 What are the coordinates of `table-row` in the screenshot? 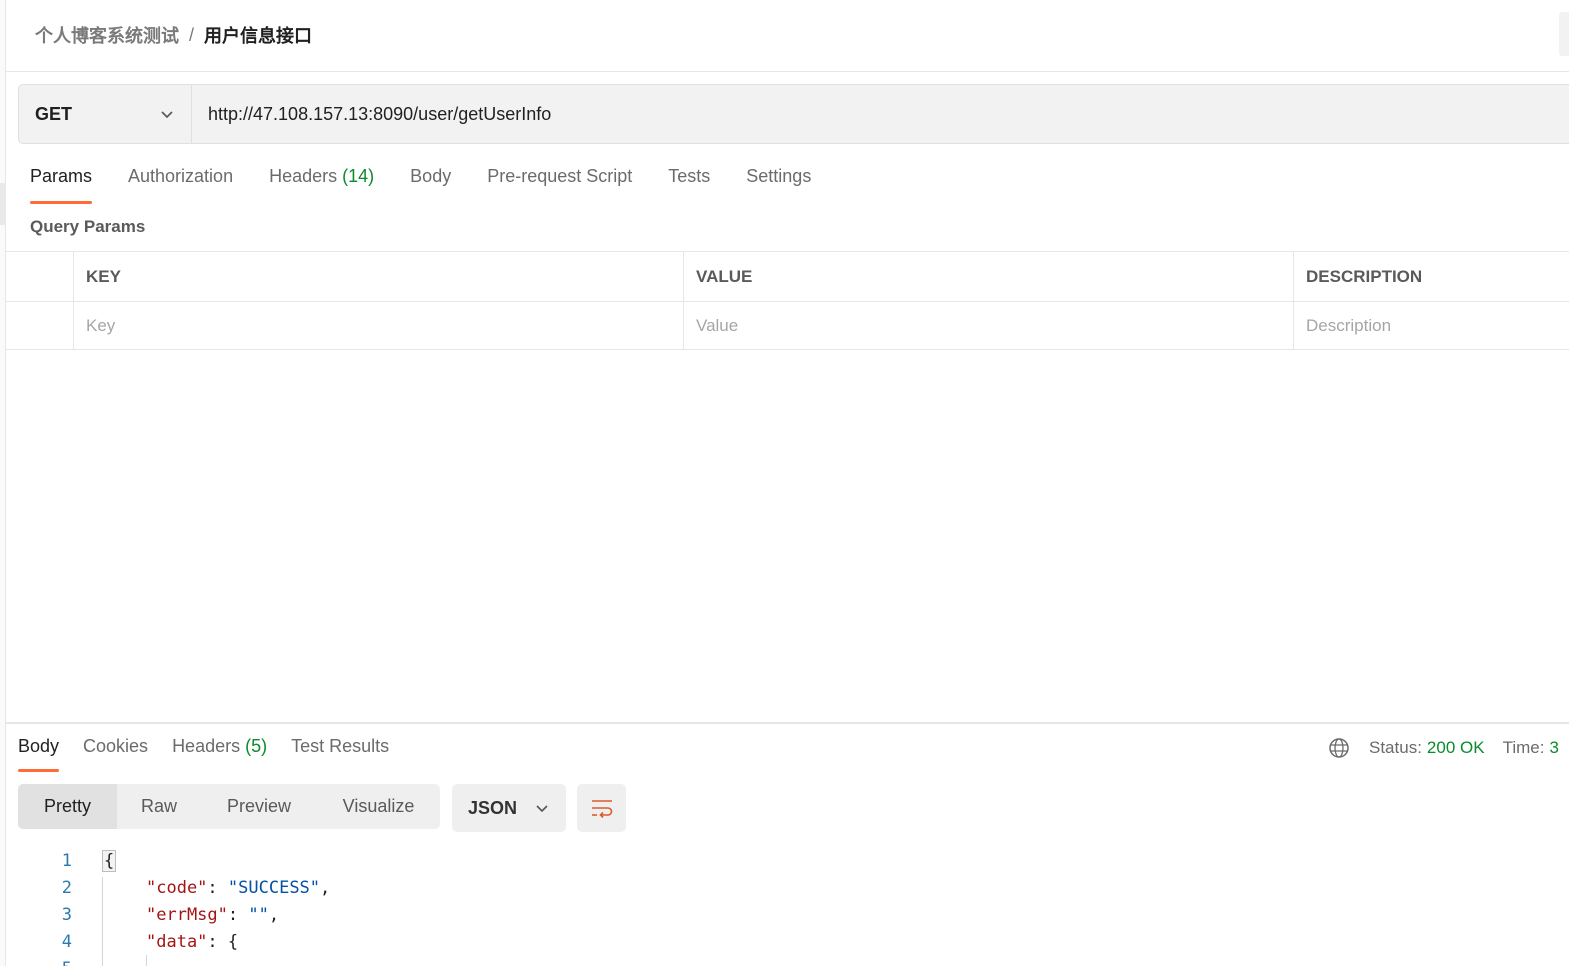 It's located at (787, 326).